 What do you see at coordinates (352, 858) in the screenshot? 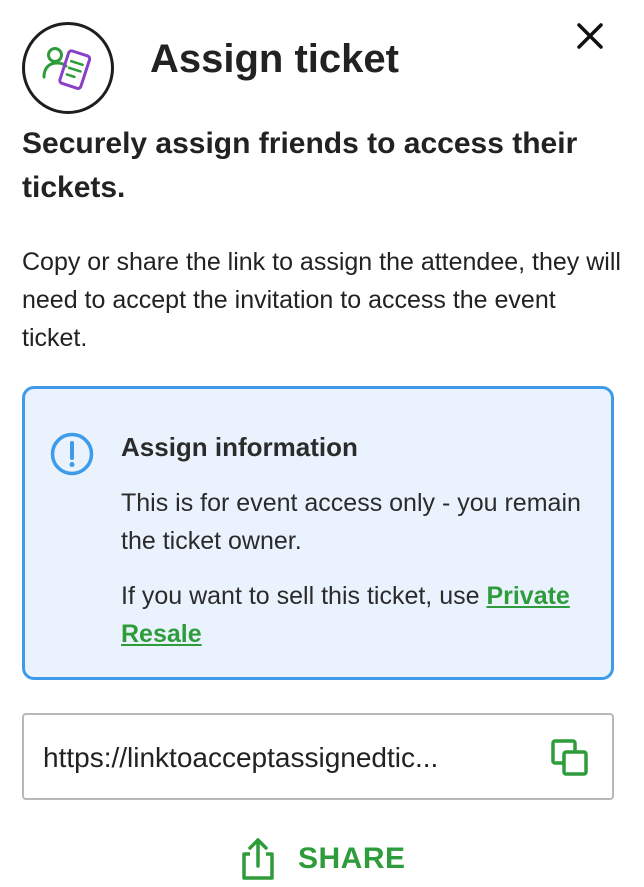
I see `share-label: SHARE` at bounding box center [352, 858].